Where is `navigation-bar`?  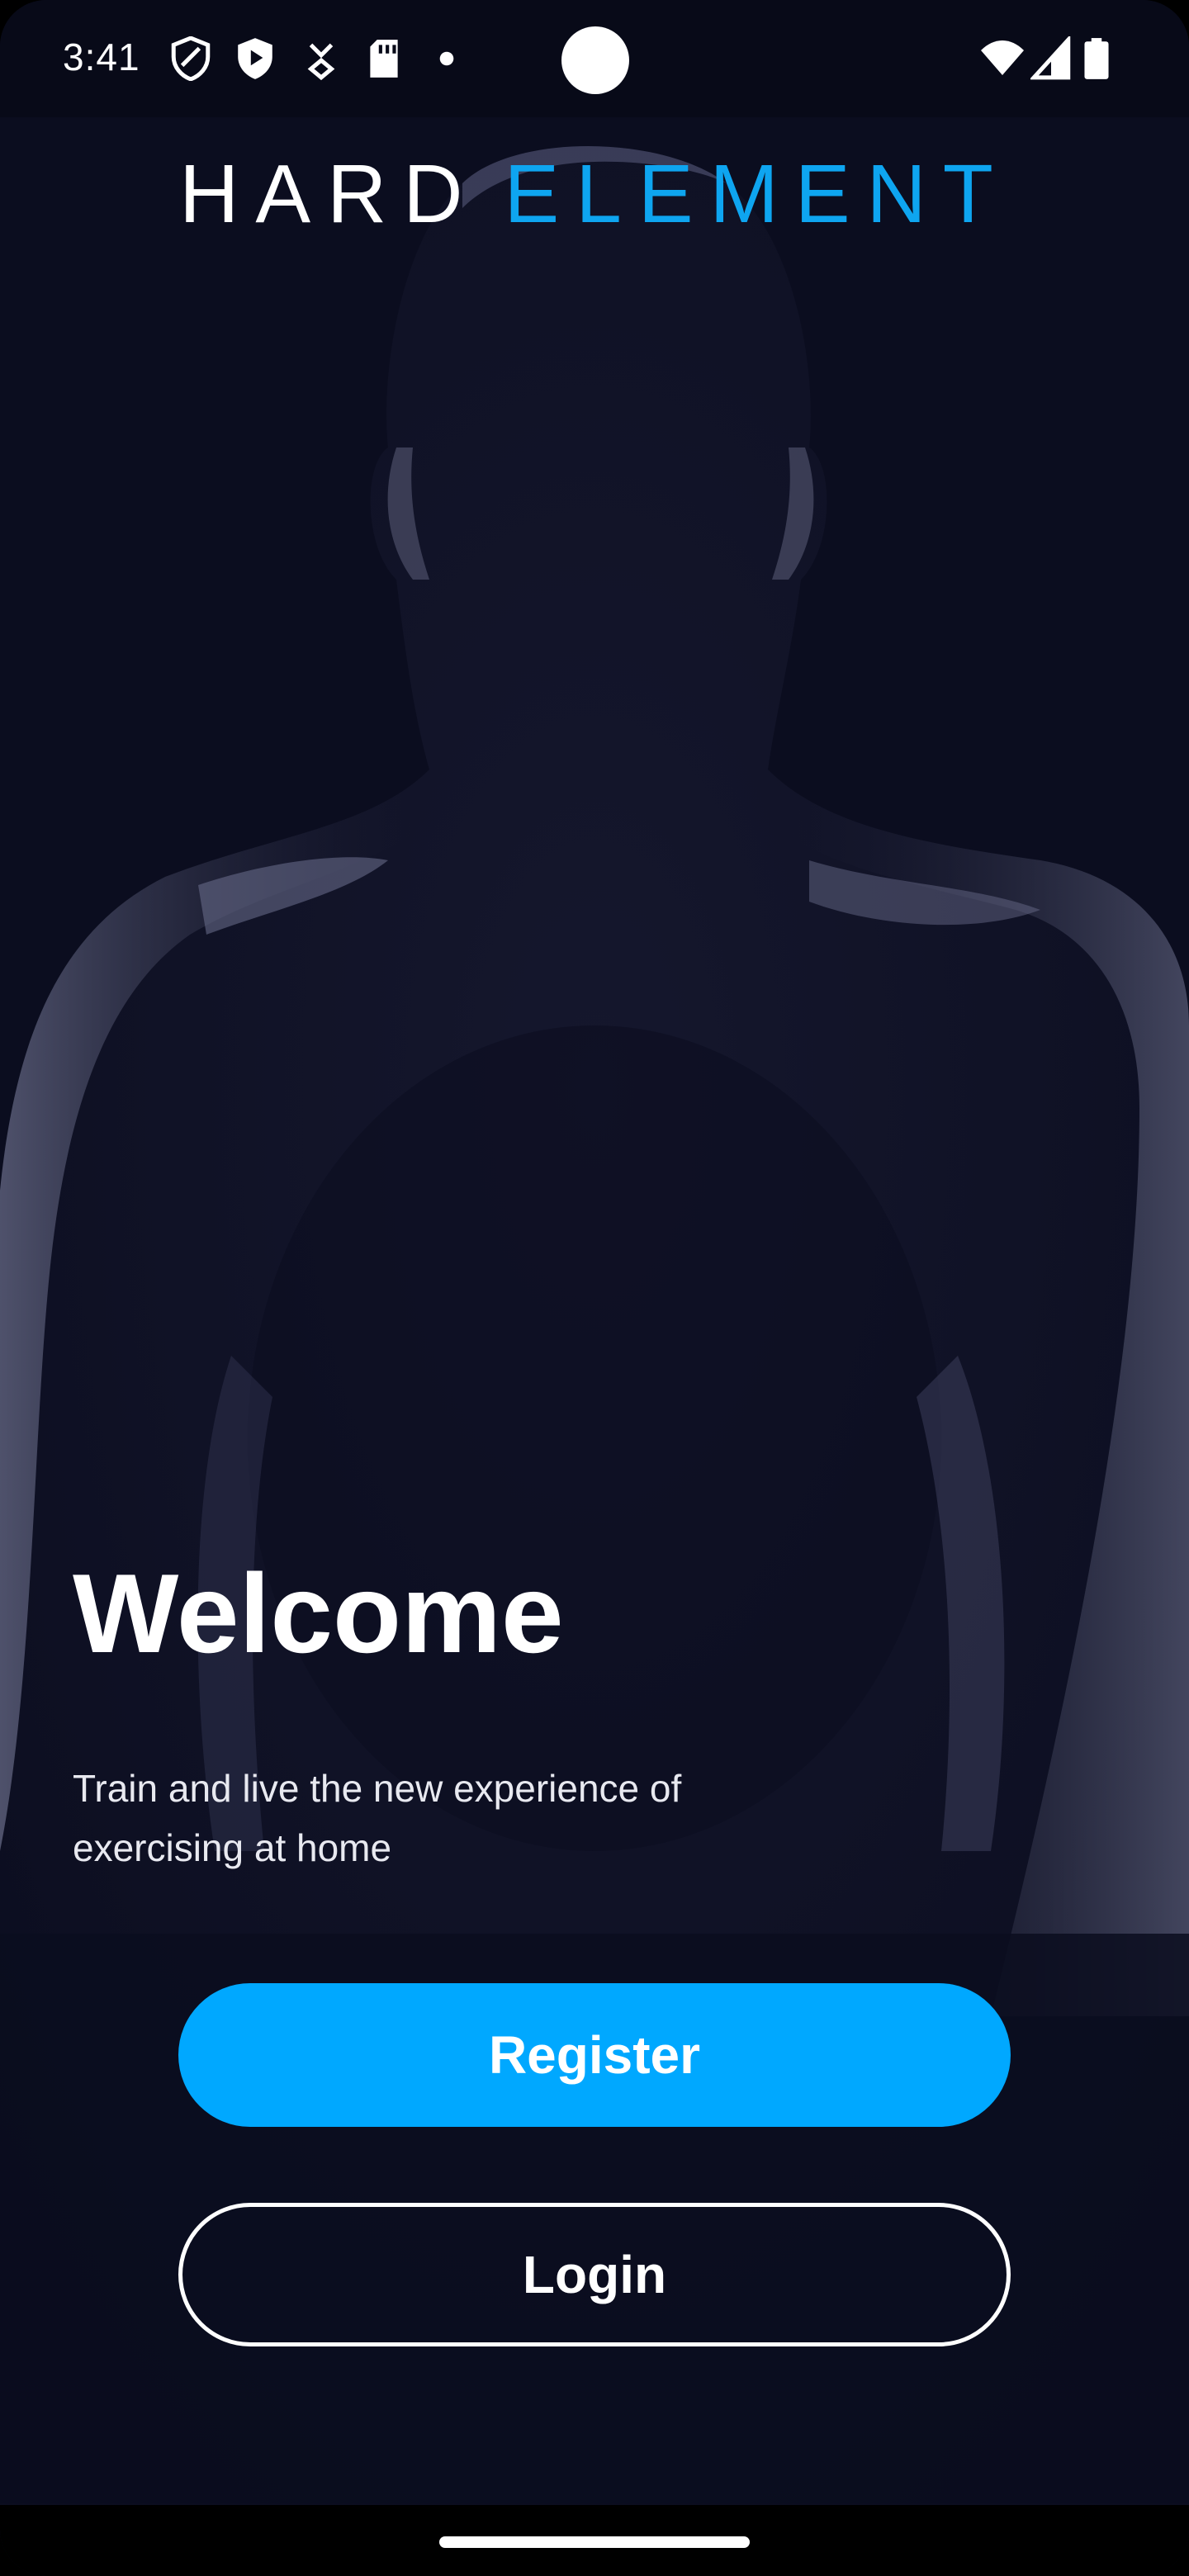 navigation-bar is located at coordinates (594, 2540).